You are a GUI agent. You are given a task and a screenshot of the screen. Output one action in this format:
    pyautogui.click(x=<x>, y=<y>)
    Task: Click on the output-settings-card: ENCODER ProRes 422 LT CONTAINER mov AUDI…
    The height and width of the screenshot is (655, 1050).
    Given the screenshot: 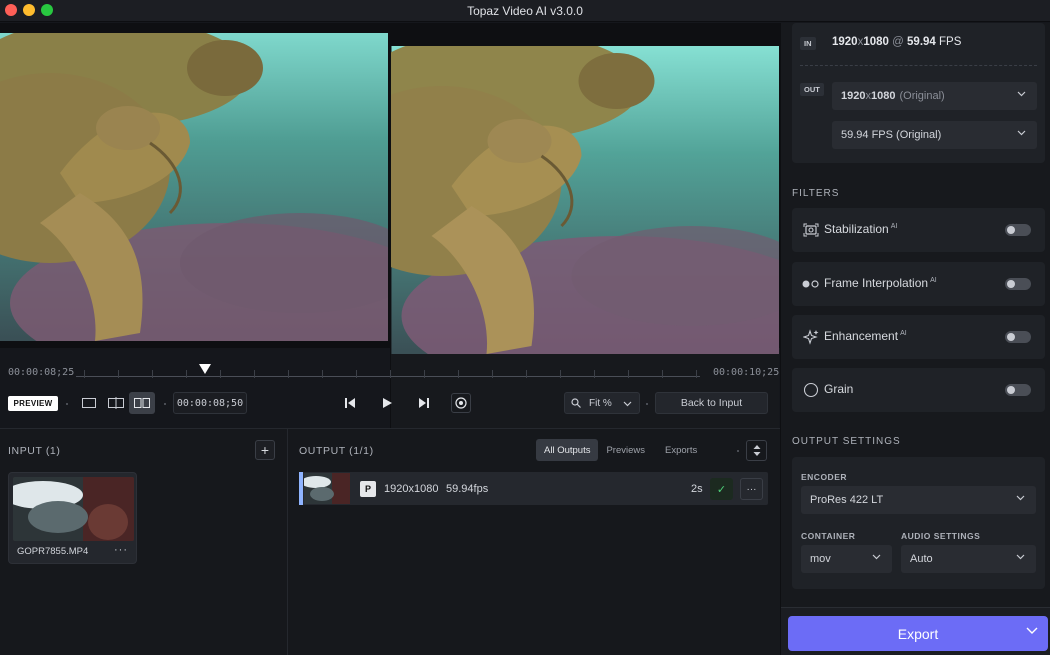 What is the action you would take?
    pyautogui.click(x=918, y=523)
    